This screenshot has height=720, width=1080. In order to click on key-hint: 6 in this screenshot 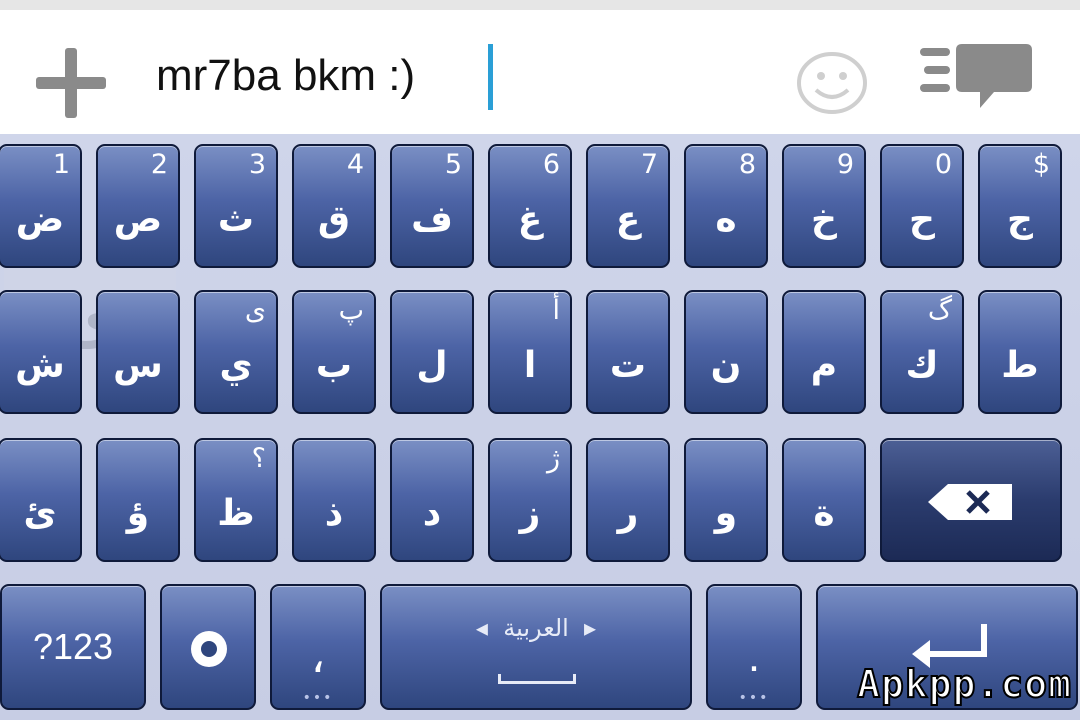, I will do `click(551, 164)`.